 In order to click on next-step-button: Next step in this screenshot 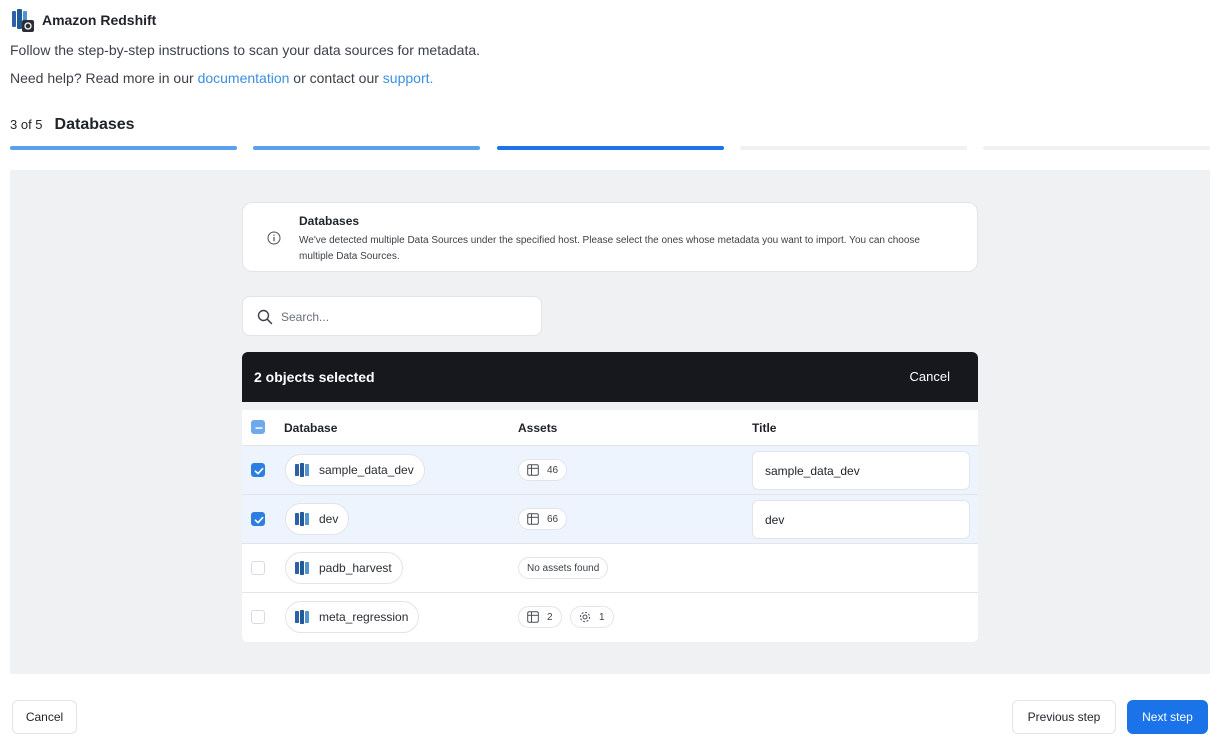, I will do `click(1167, 717)`.